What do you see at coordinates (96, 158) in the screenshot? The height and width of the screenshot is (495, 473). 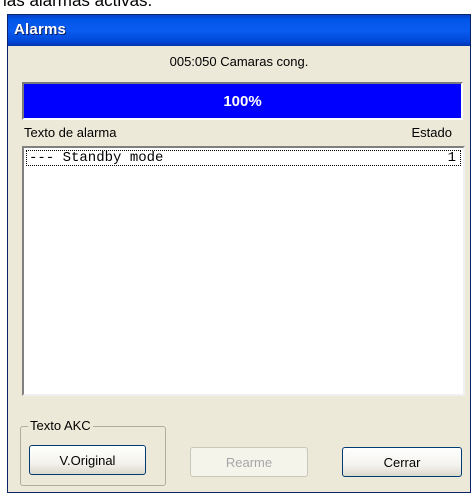 I see `alarm-text: --- Standby mode` at bounding box center [96, 158].